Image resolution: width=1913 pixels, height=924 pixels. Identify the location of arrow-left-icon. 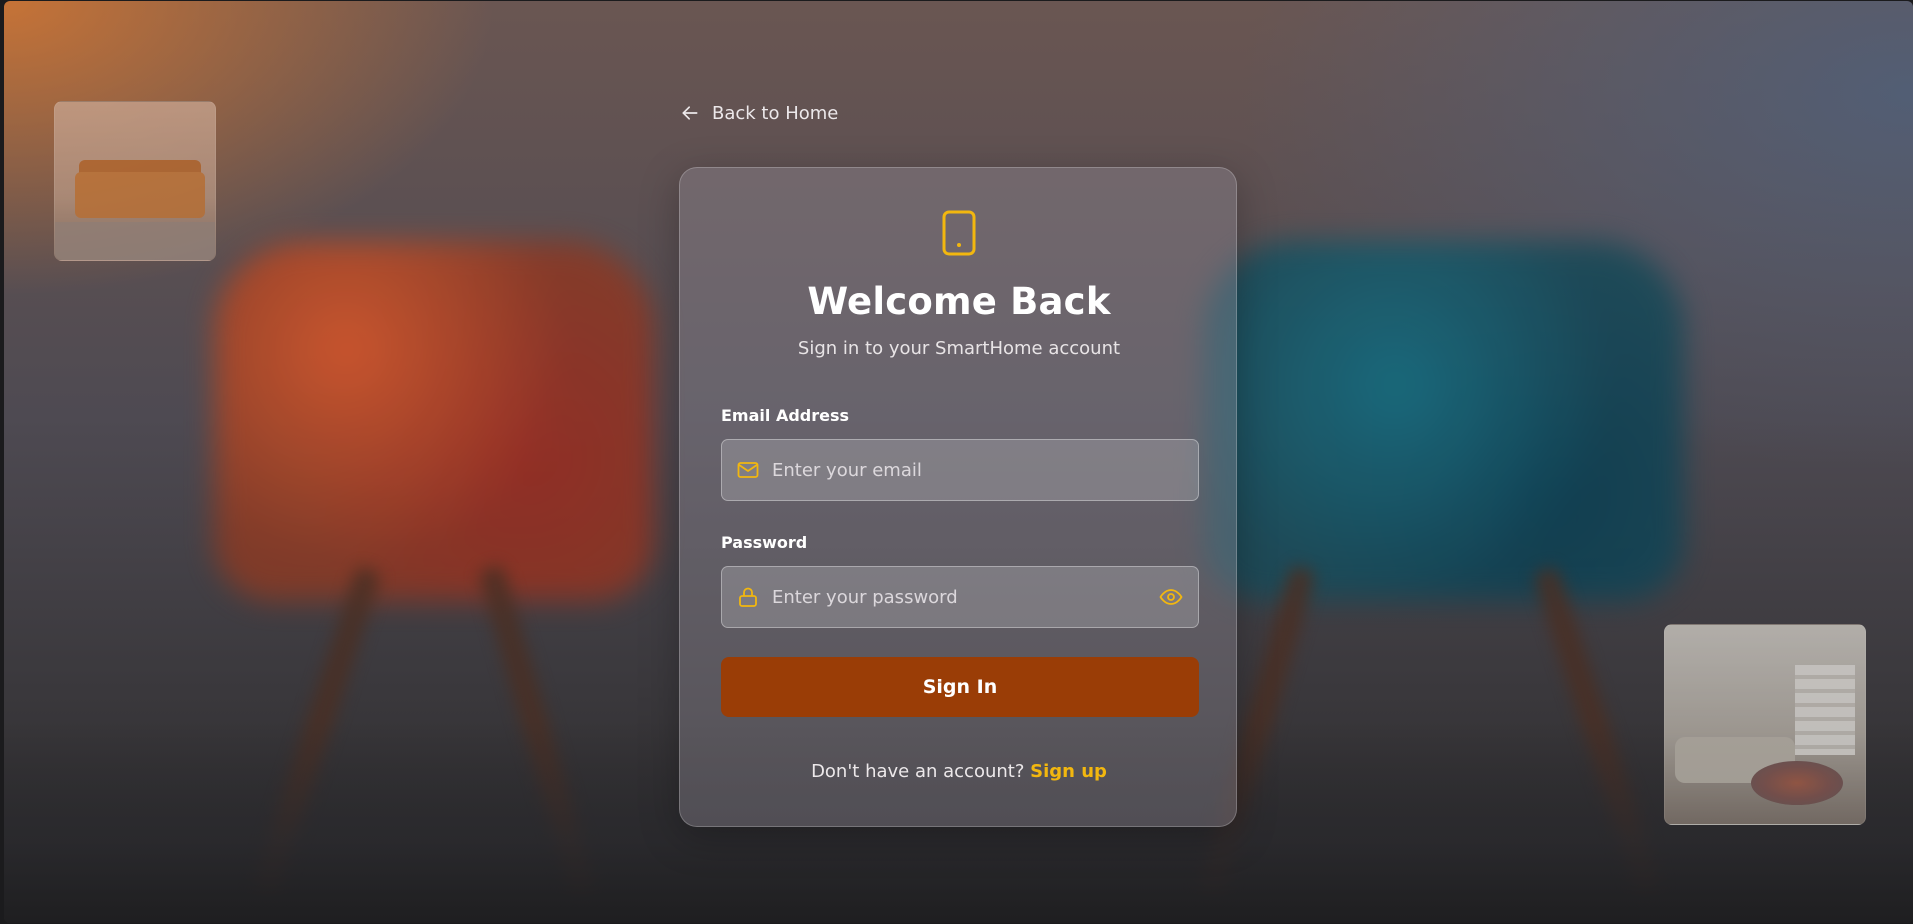
(690, 113).